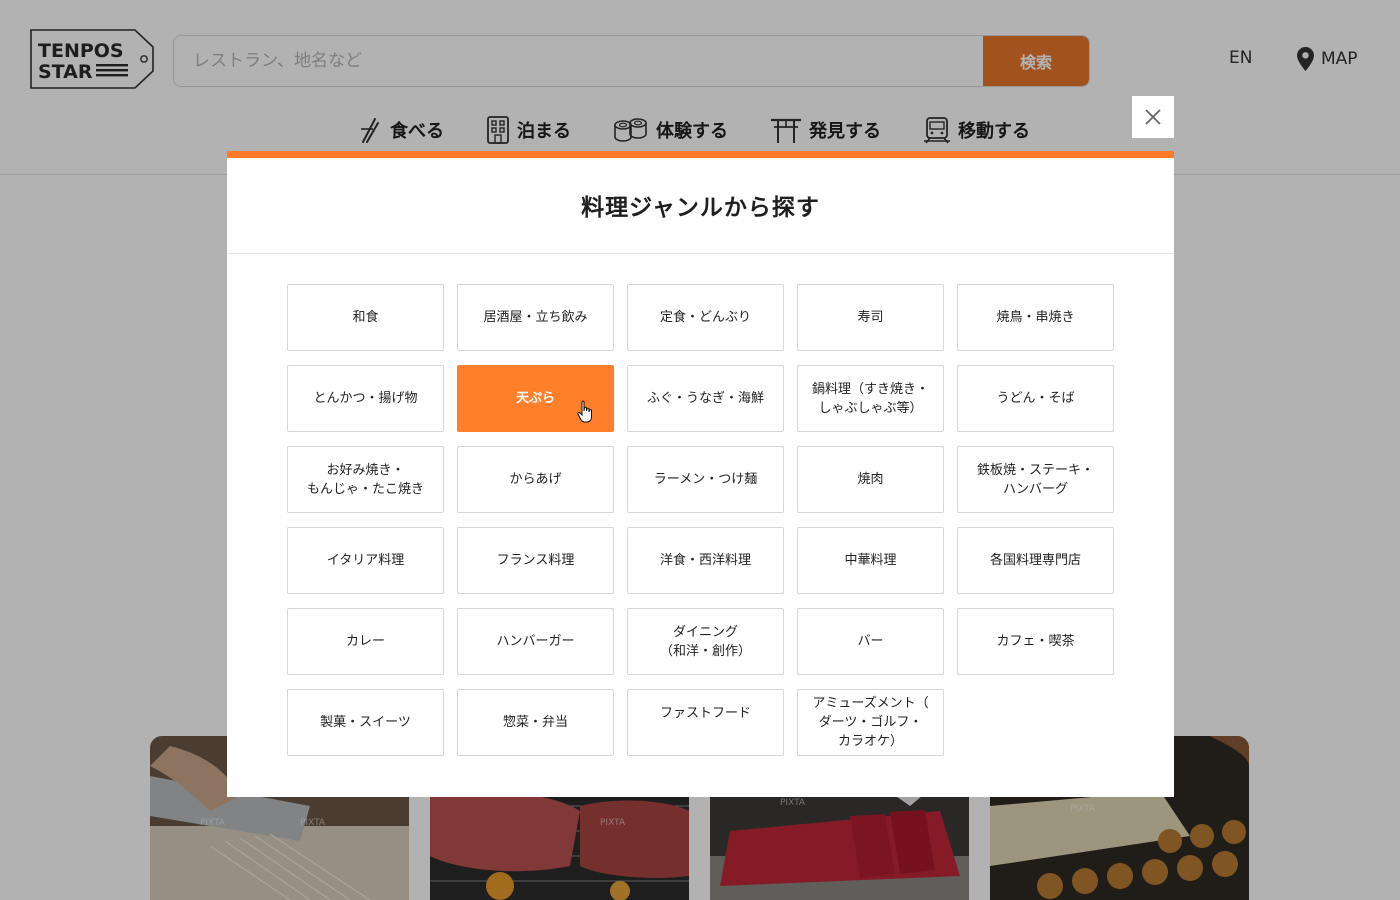 The image size is (1400, 900). What do you see at coordinates (535, 398) in the screenshot?
I see `genre-button-active: 天ぷら` at bounding box center [535, 398].